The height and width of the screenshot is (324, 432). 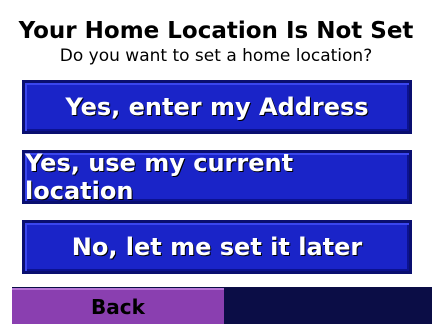 I want to click on footer-left-margin, so click(x=6, y=305).